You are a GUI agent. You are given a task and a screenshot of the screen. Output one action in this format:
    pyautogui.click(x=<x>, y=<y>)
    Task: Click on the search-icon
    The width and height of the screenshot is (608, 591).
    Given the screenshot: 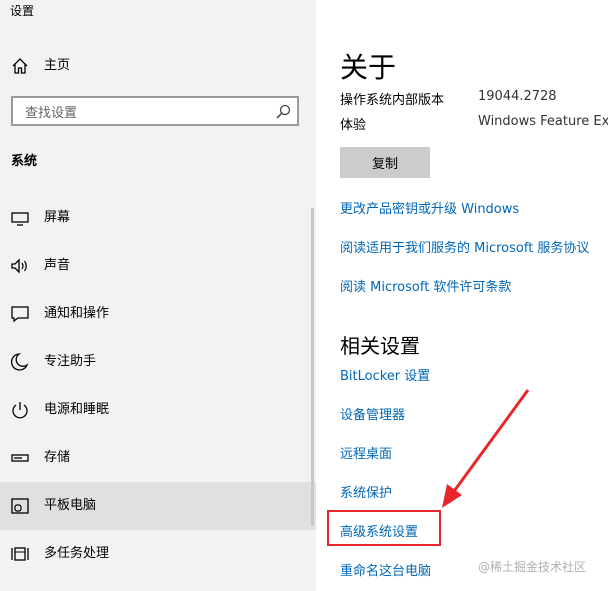 What is the action you would take?
    pyautogui.click(x=283, y=112)
    